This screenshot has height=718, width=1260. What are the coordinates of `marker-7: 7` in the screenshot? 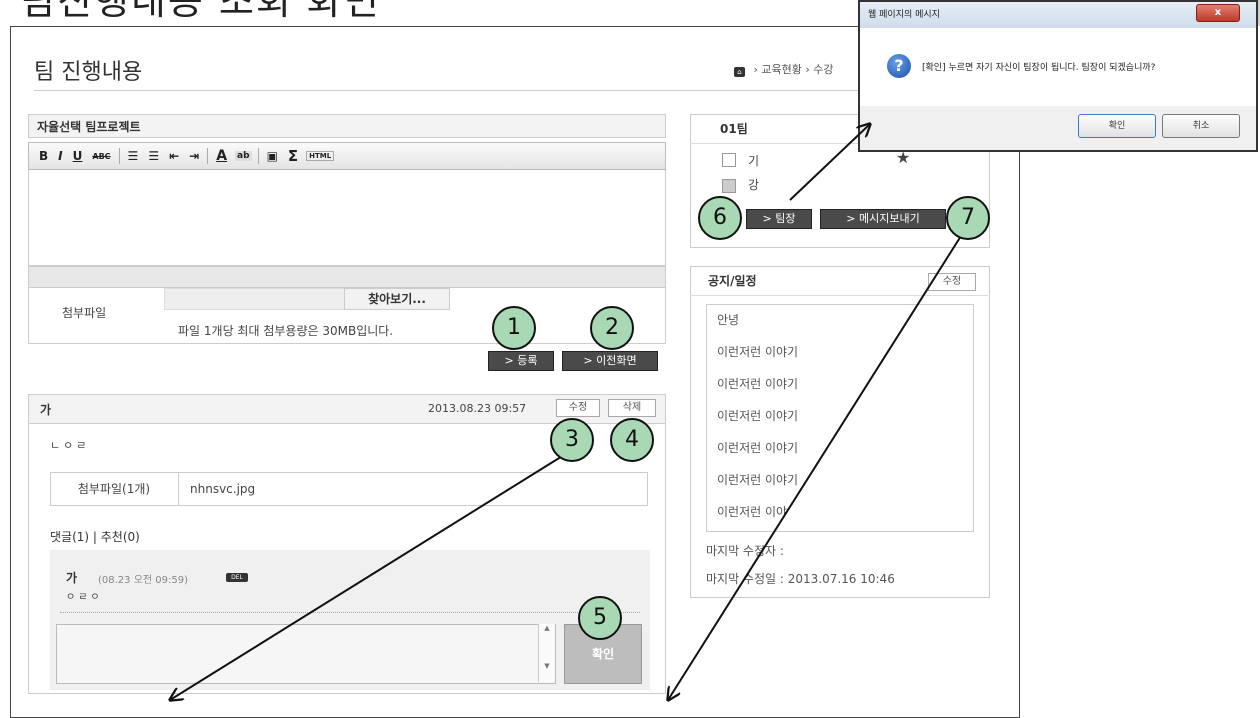 It's located at (968, 218).